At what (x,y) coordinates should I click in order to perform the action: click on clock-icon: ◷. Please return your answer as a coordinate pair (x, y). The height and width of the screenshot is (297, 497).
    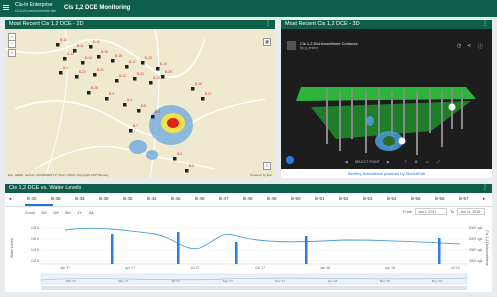
    Looking at the image, I should click on (459, 46).